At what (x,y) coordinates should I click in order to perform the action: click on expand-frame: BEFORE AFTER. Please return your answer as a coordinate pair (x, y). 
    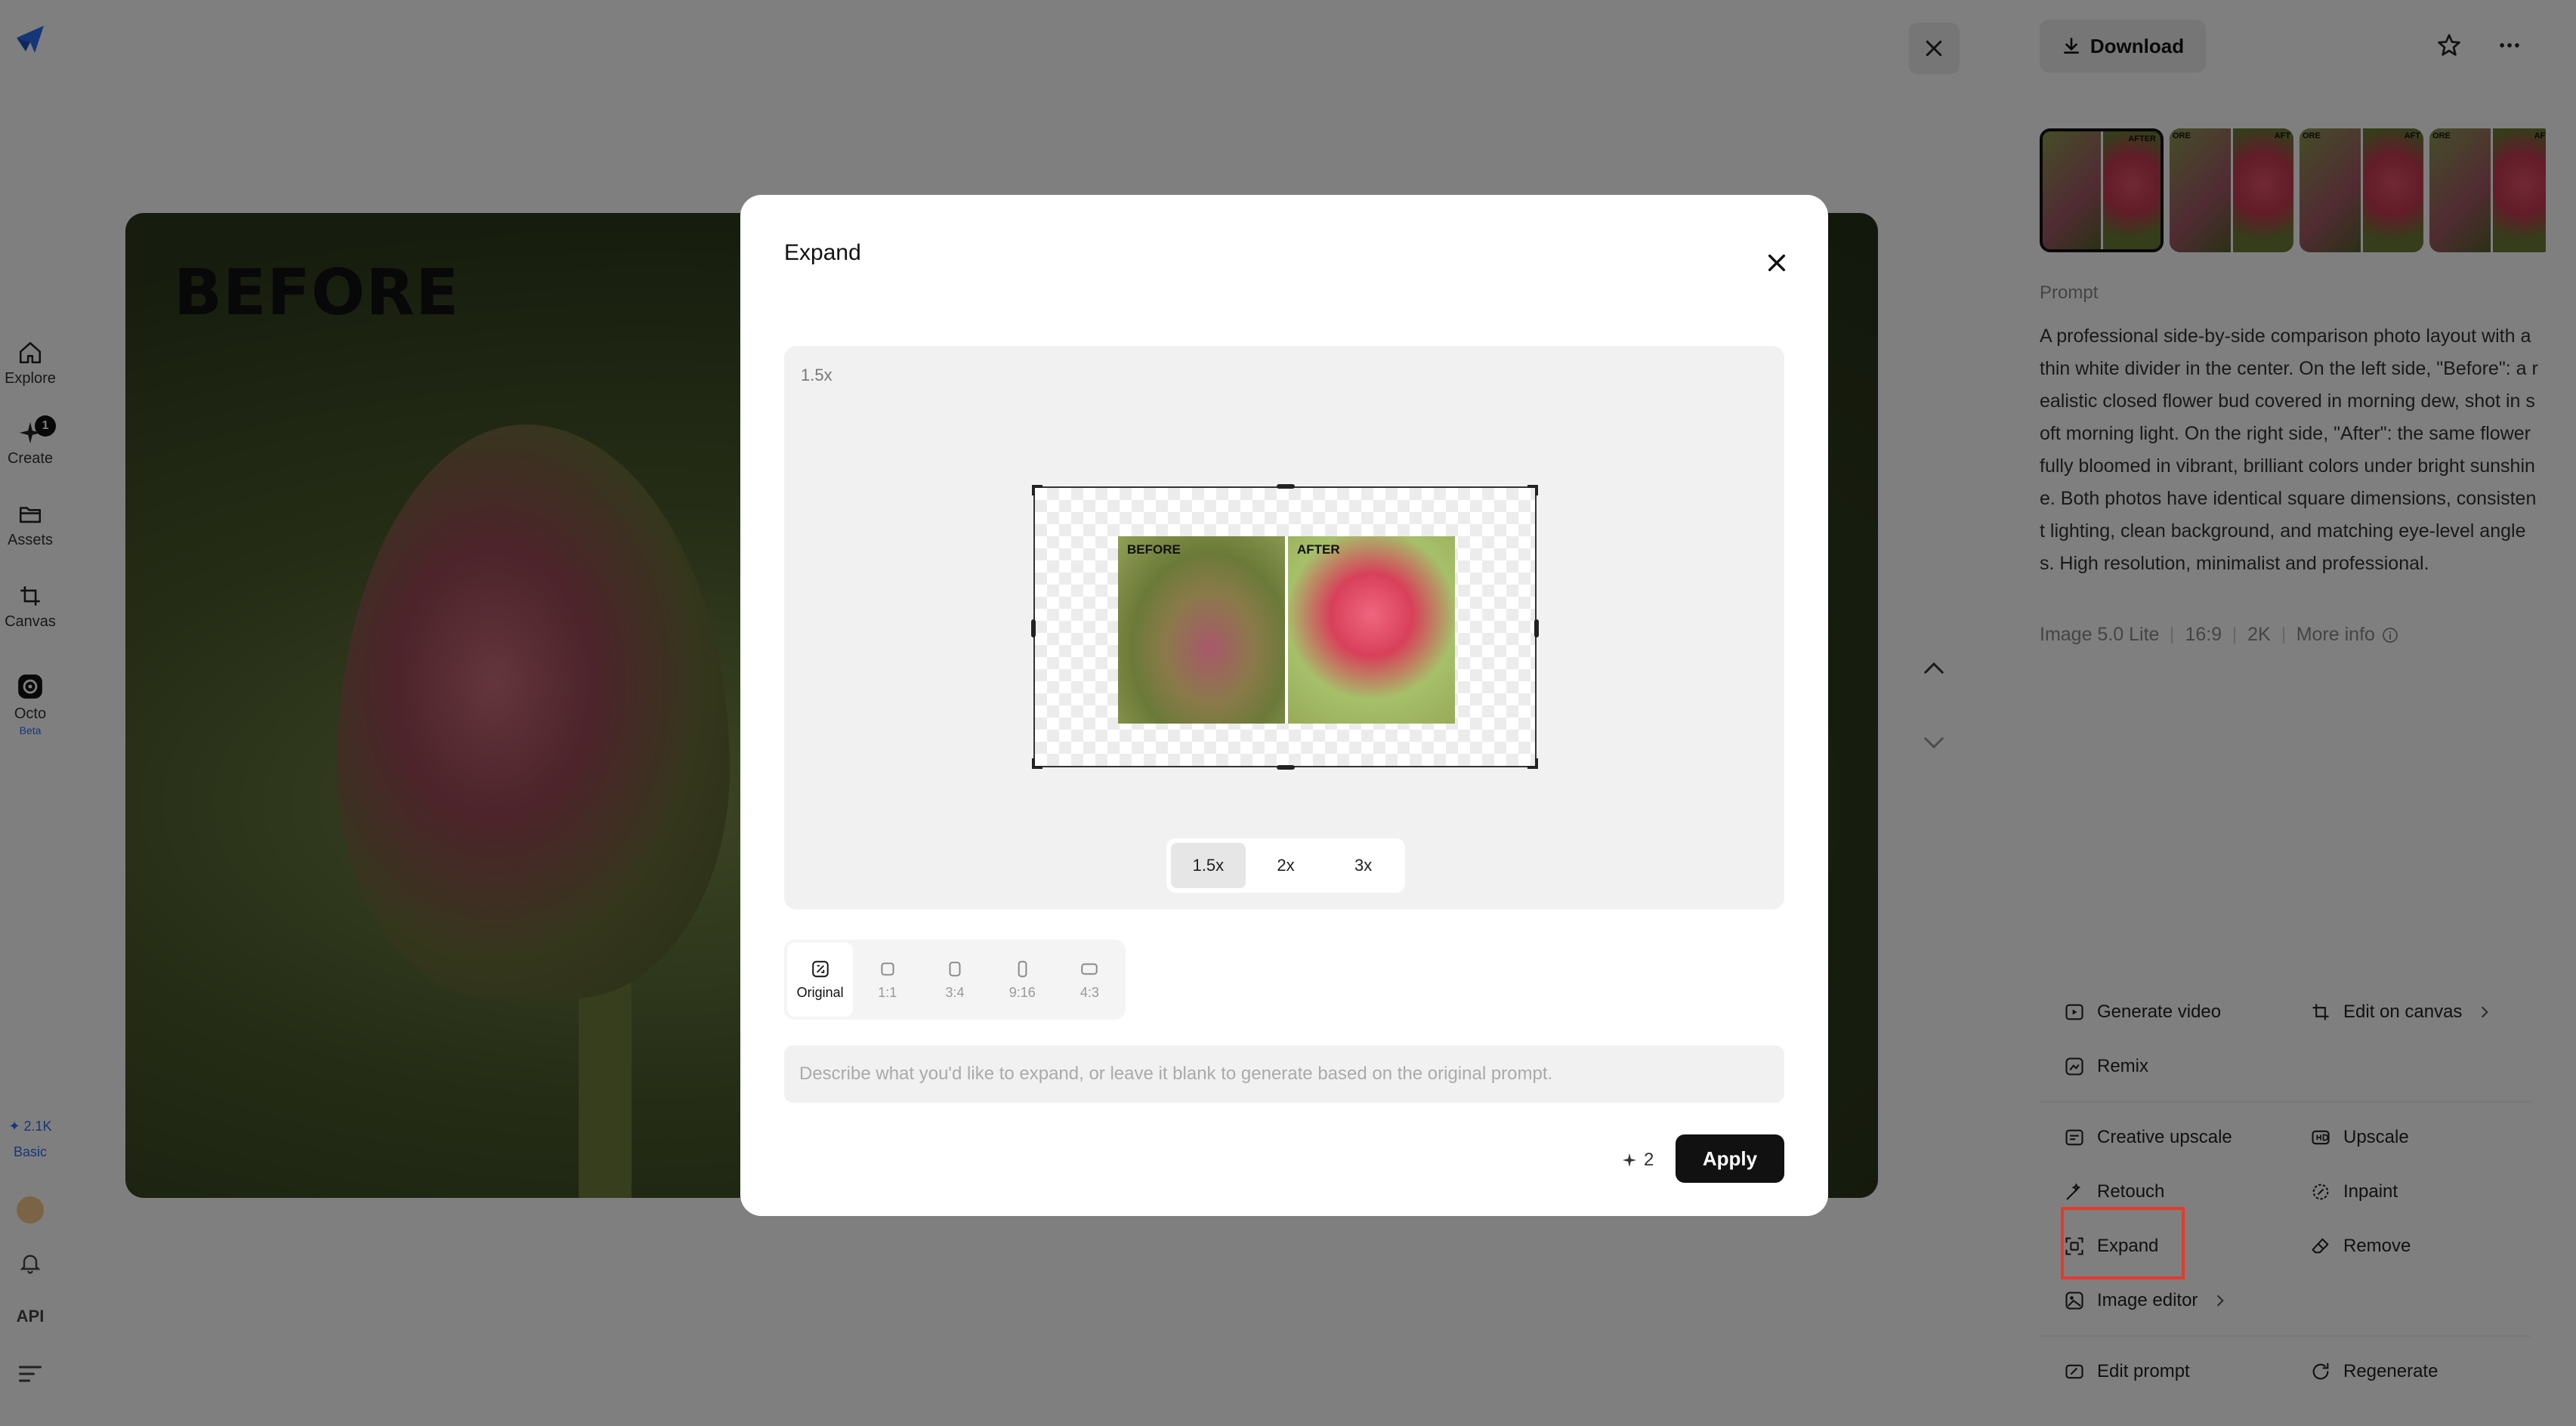
    Looking at the image, I should click on (1285, 627).